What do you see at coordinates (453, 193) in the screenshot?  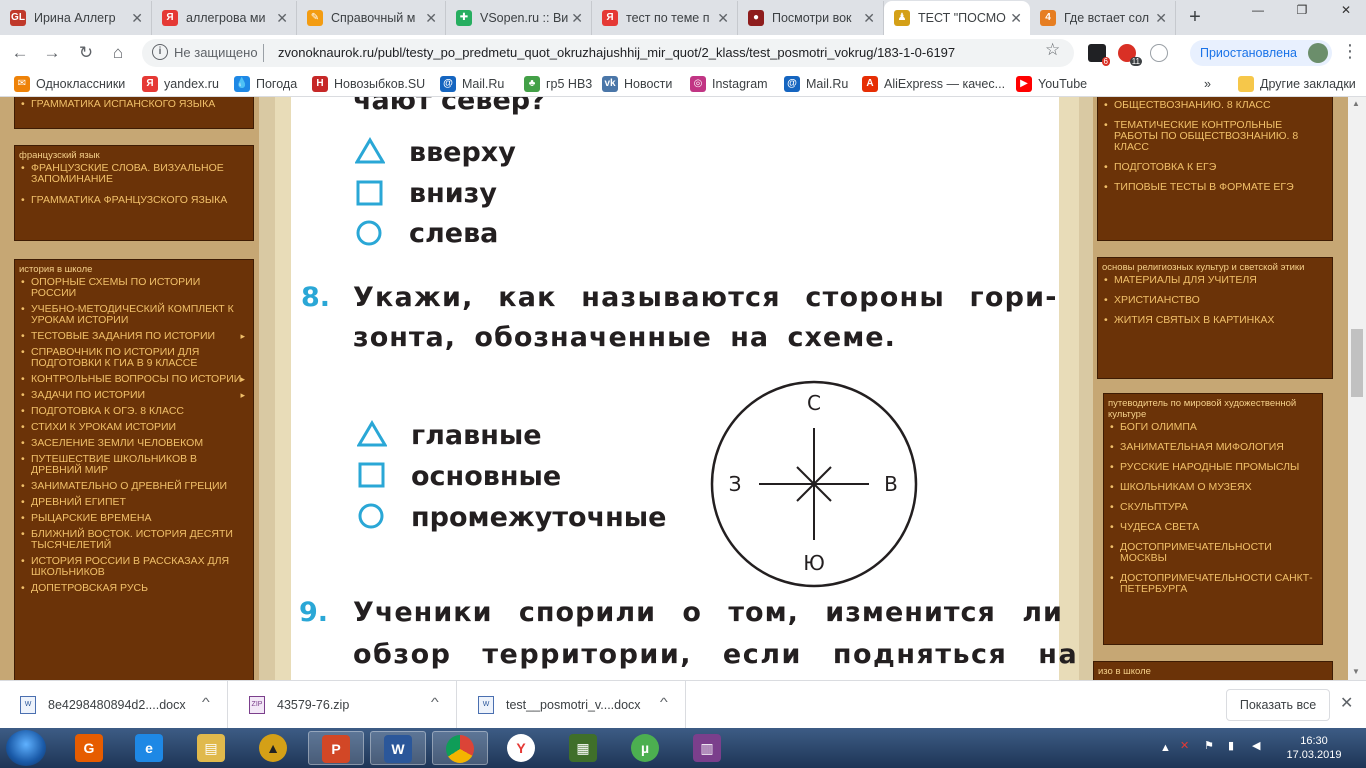 I see `q7-option-2: внизу` at bounding box center [453, 193].